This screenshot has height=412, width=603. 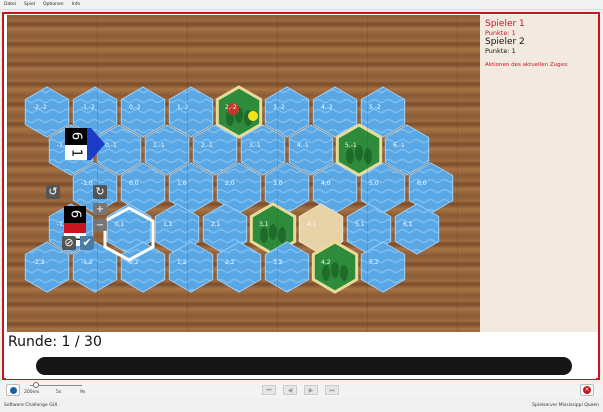 What do you see at coordinates (255, 145) in the screenshot?
I see `hex-tile-label: 3,-1` at bounding box center [255, 145].